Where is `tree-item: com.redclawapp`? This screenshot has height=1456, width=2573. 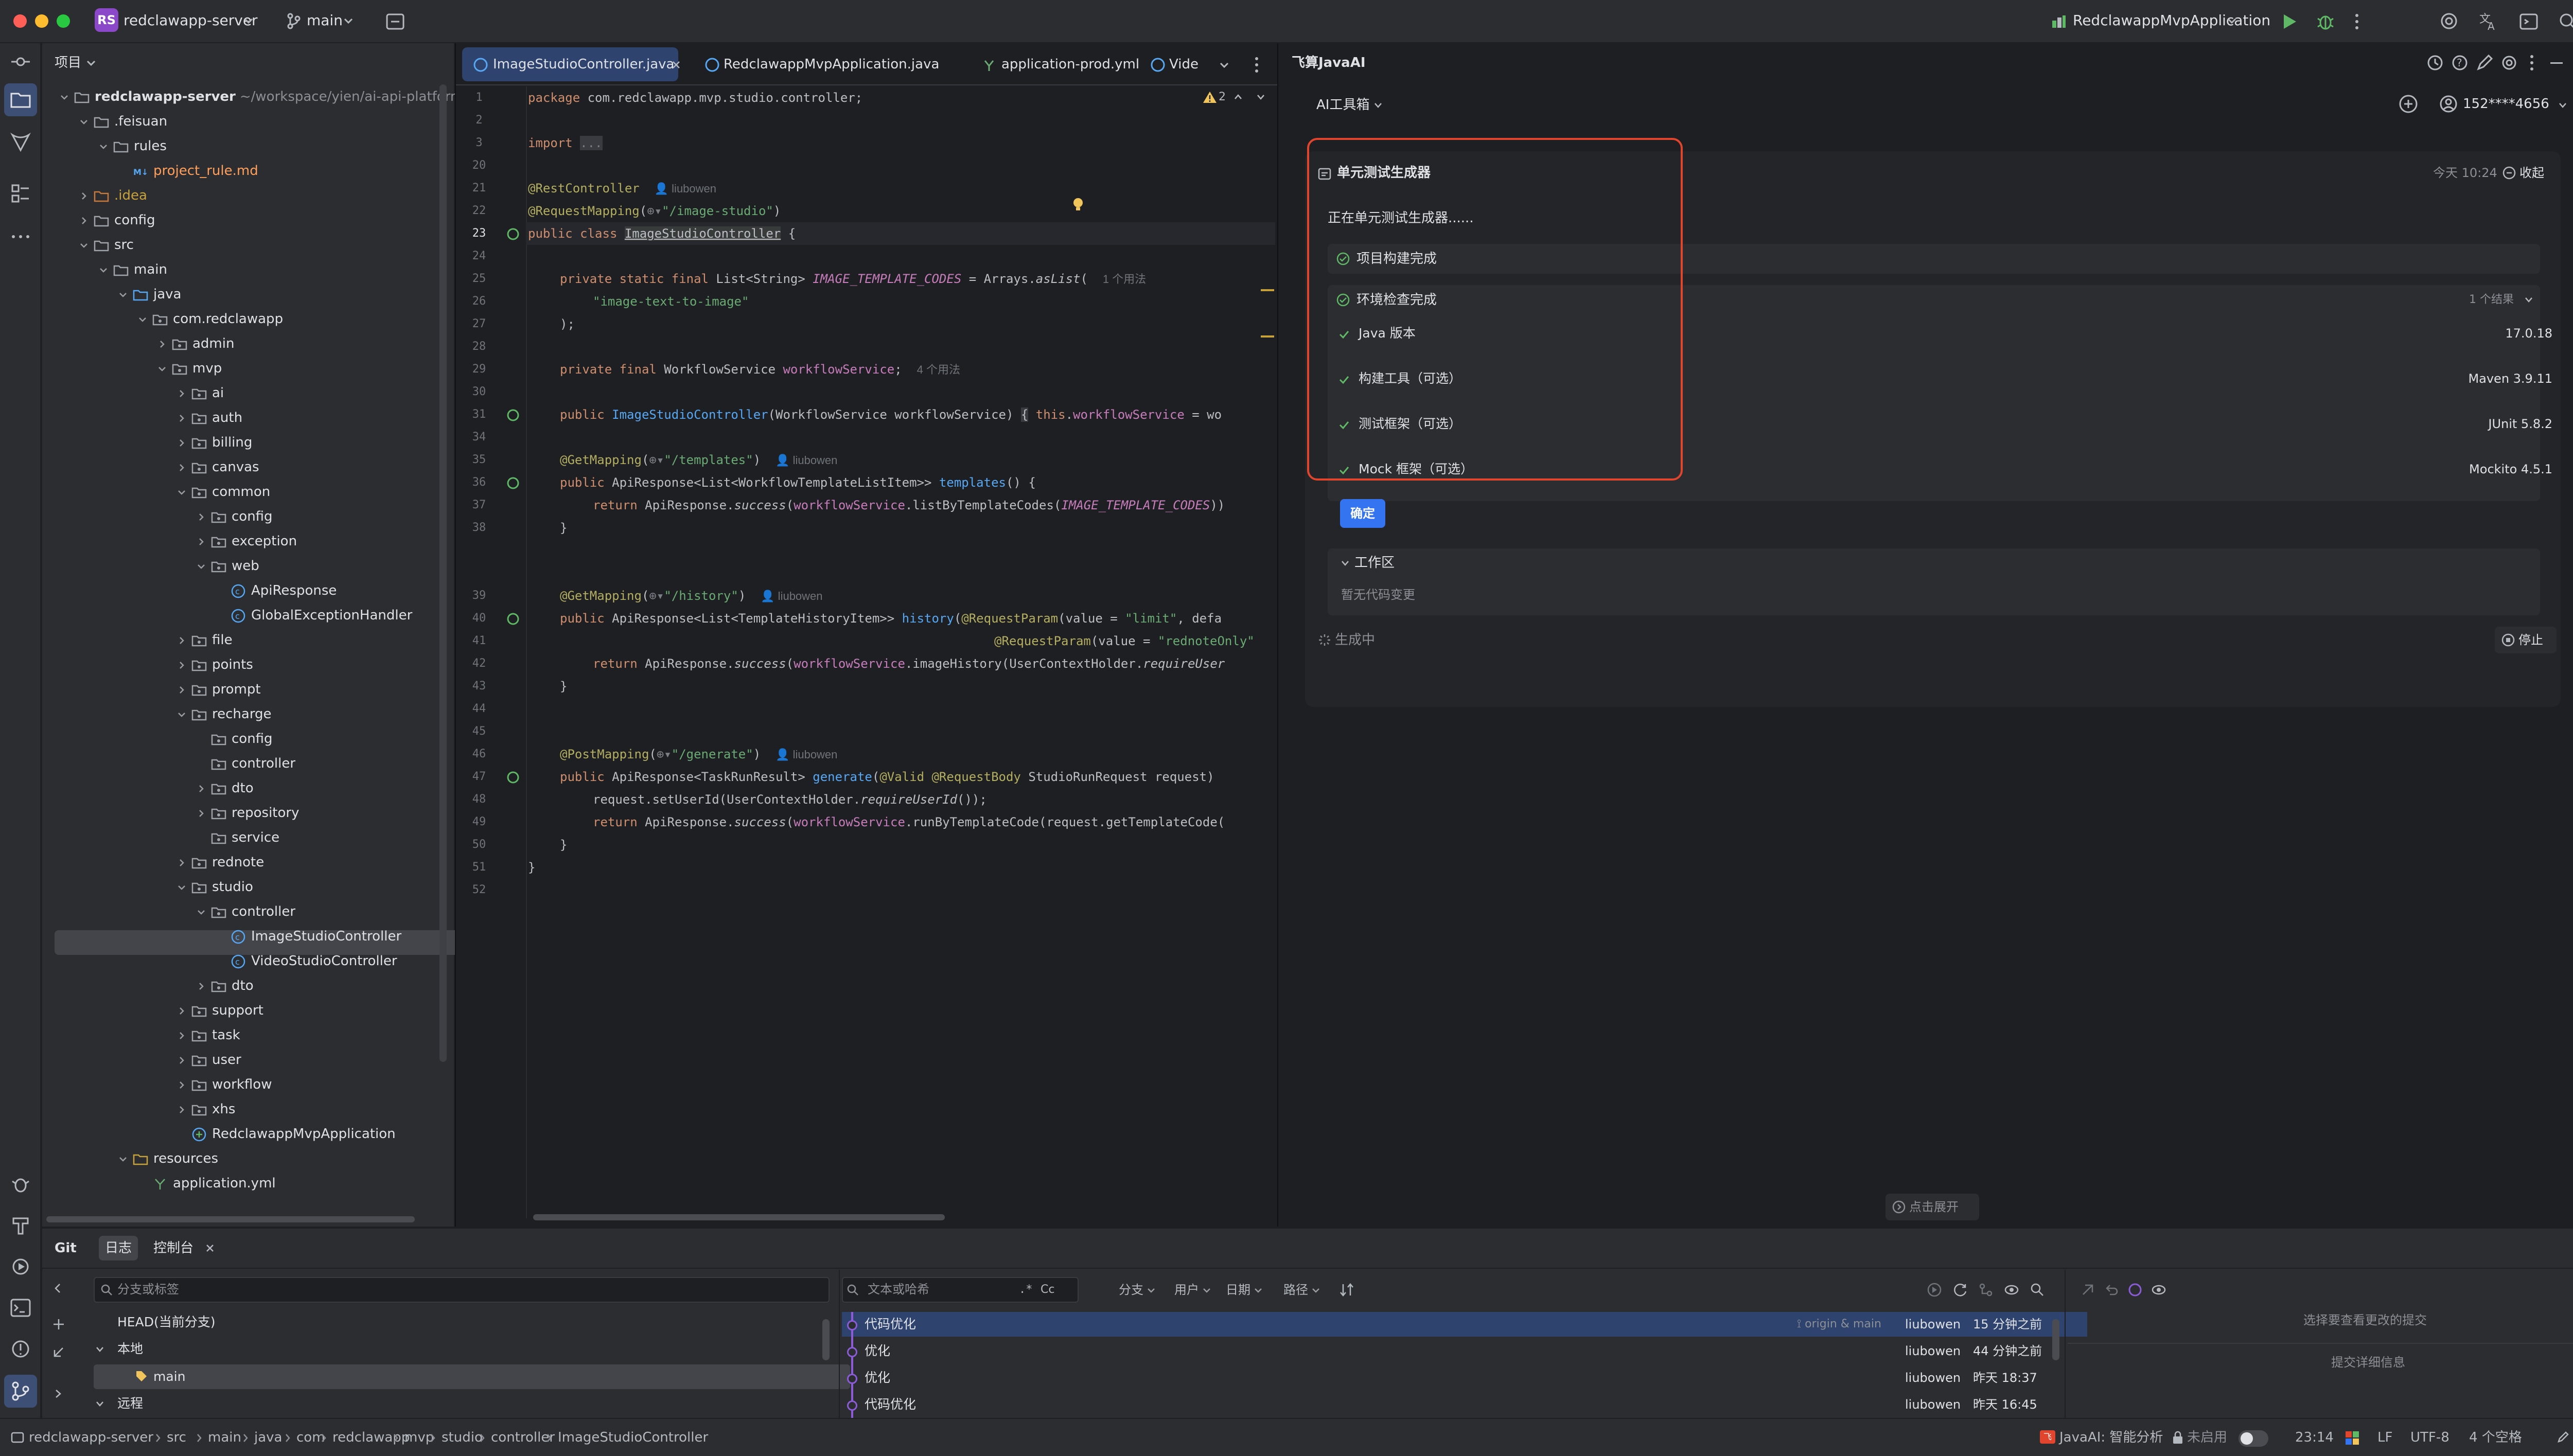
tree-item: com.redclawapp is located at coordinates (210, 319).